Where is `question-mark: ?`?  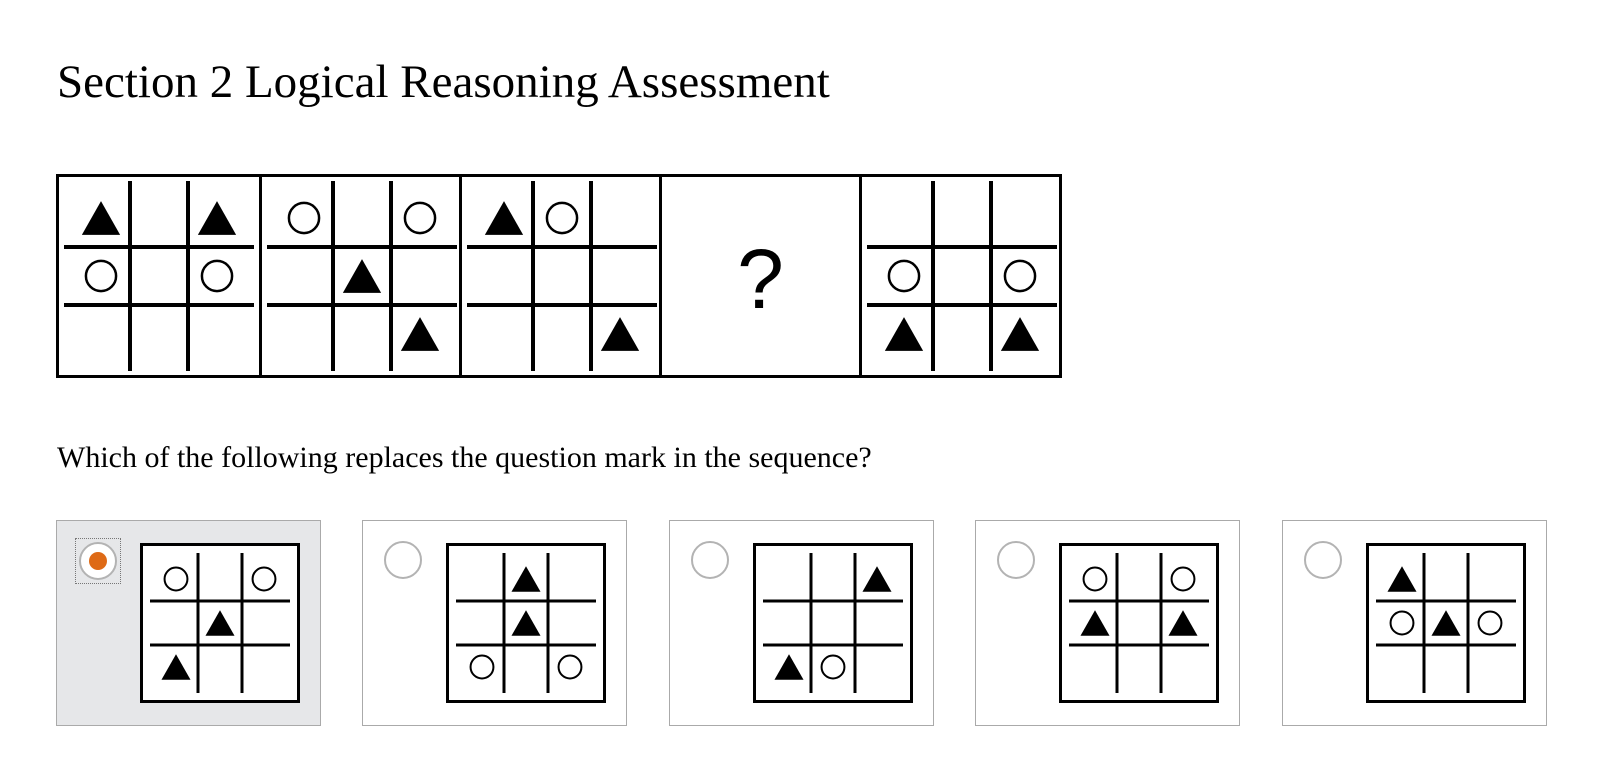
question-mark: ? is located at coordinates (760, 279).